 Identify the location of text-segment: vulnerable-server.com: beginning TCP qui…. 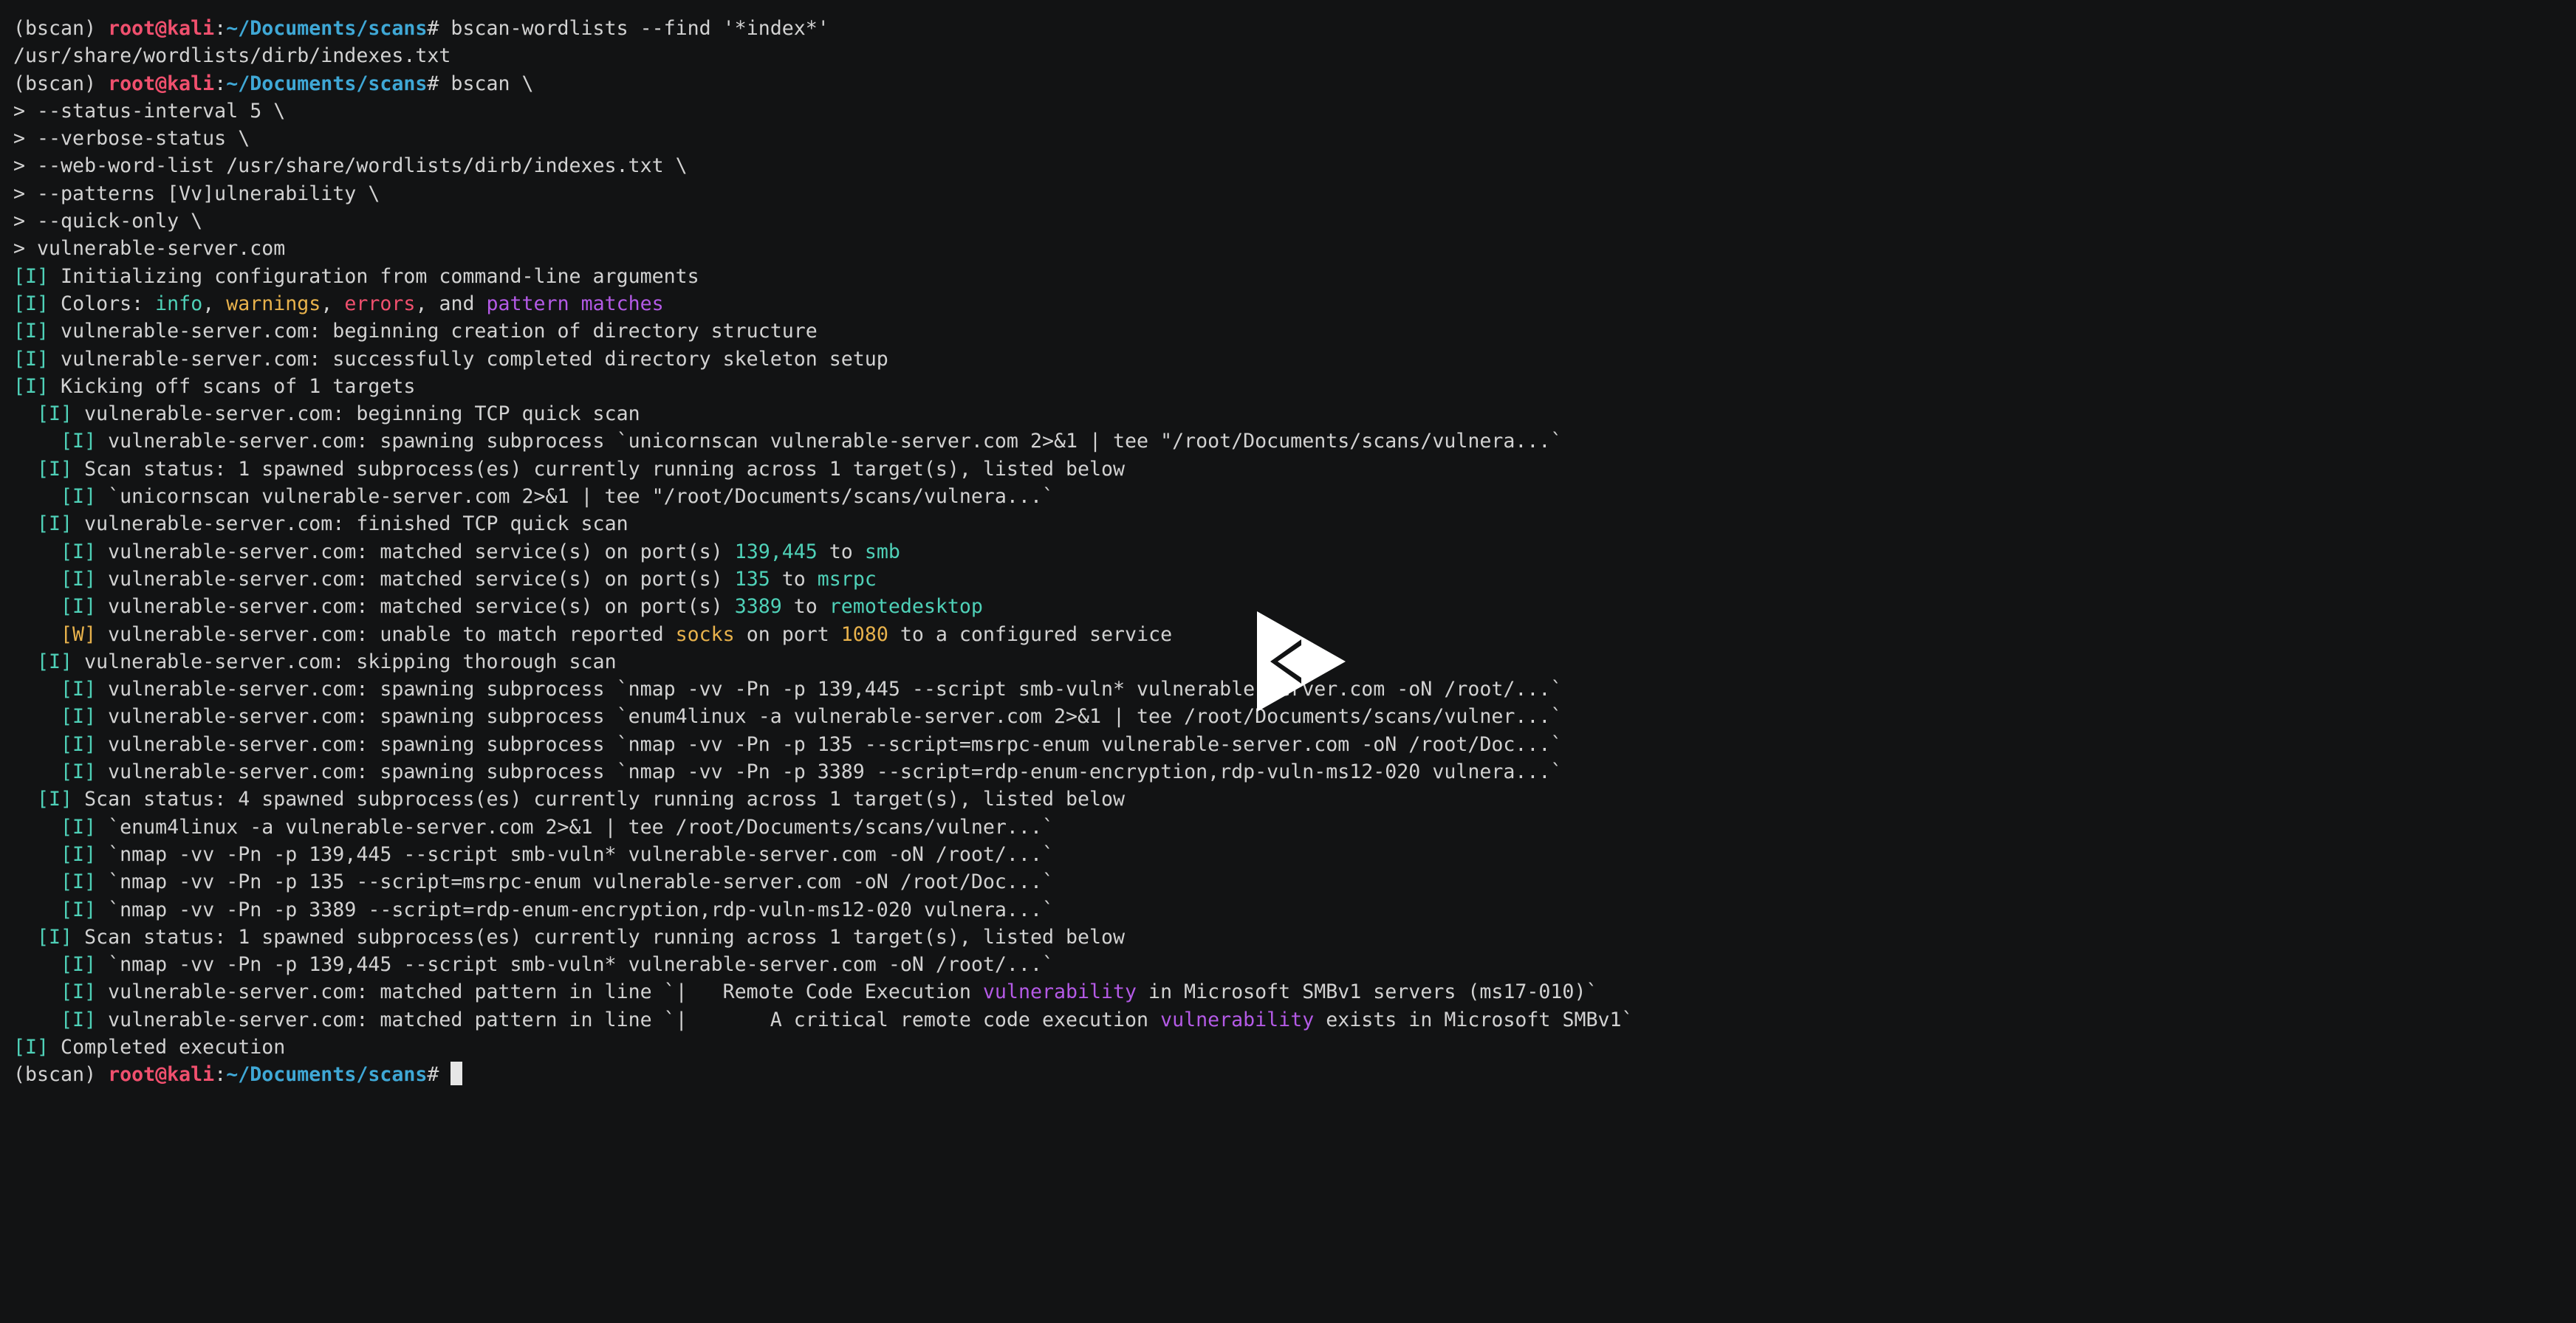
(356, 414).